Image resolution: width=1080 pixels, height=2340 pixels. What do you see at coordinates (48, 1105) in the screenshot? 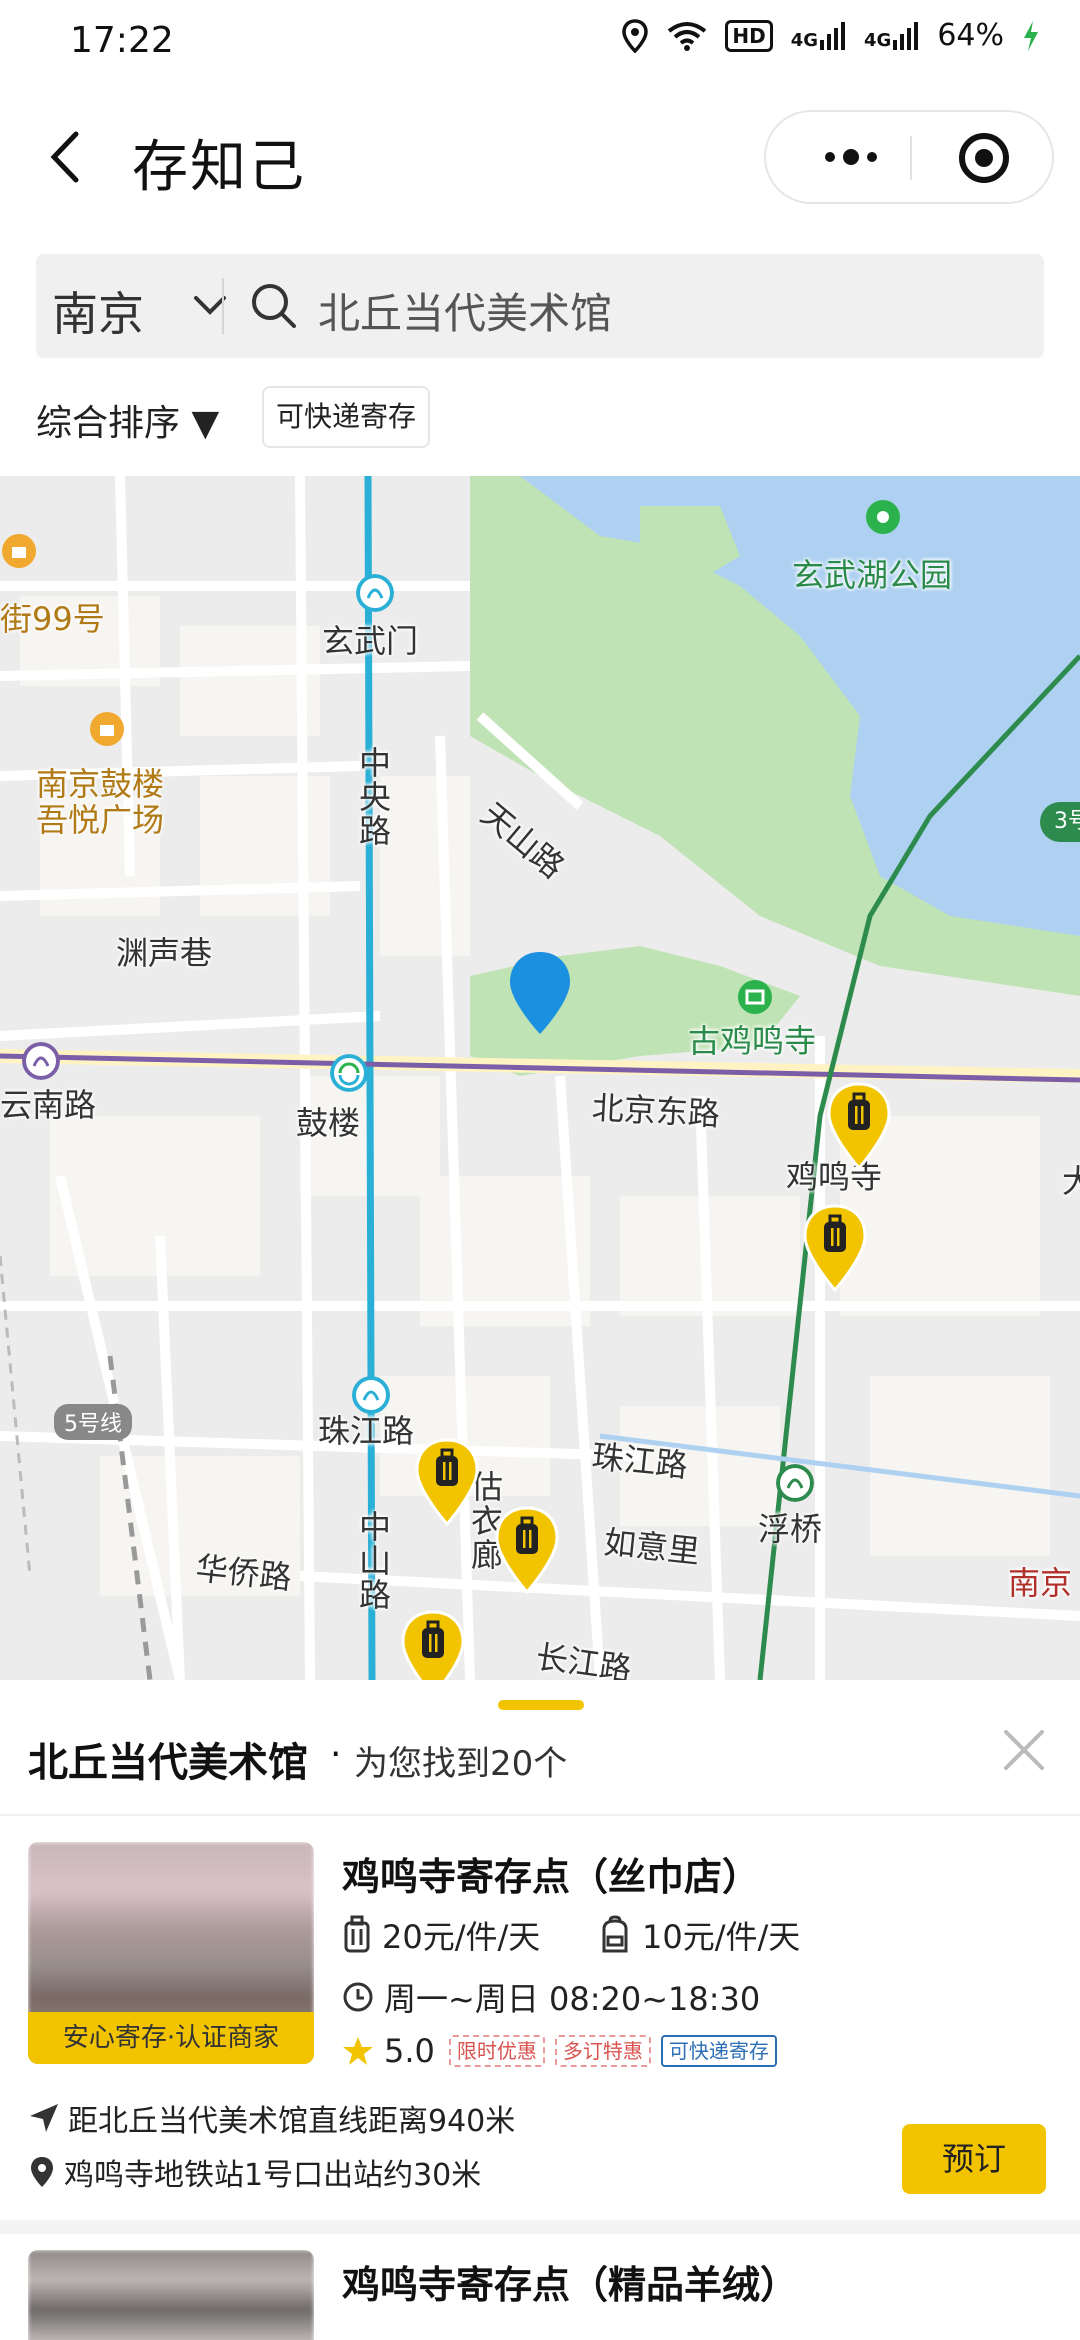
I see `map-label-yunnan-road: 云南路` at bounding box center [48, 1105].